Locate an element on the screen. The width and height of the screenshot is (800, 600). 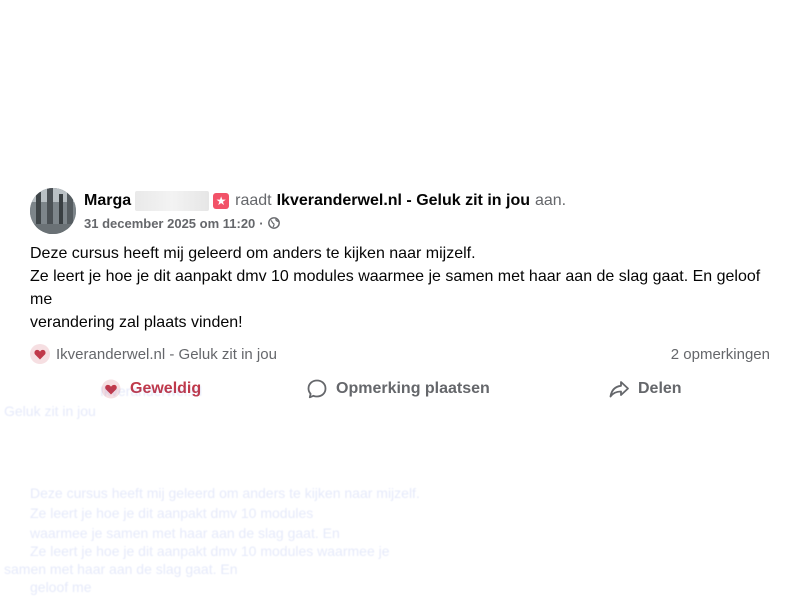
avatar-image is located at coordinates (53, 211).